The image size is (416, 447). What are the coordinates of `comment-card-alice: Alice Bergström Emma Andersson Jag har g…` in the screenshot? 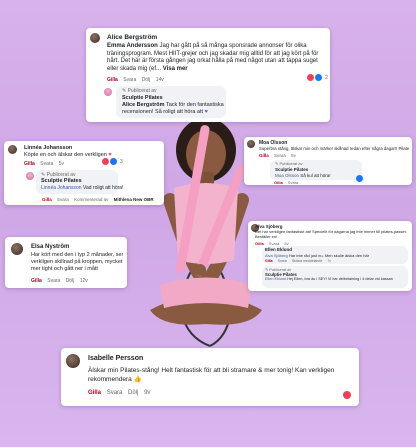 It's located at (208, 75).